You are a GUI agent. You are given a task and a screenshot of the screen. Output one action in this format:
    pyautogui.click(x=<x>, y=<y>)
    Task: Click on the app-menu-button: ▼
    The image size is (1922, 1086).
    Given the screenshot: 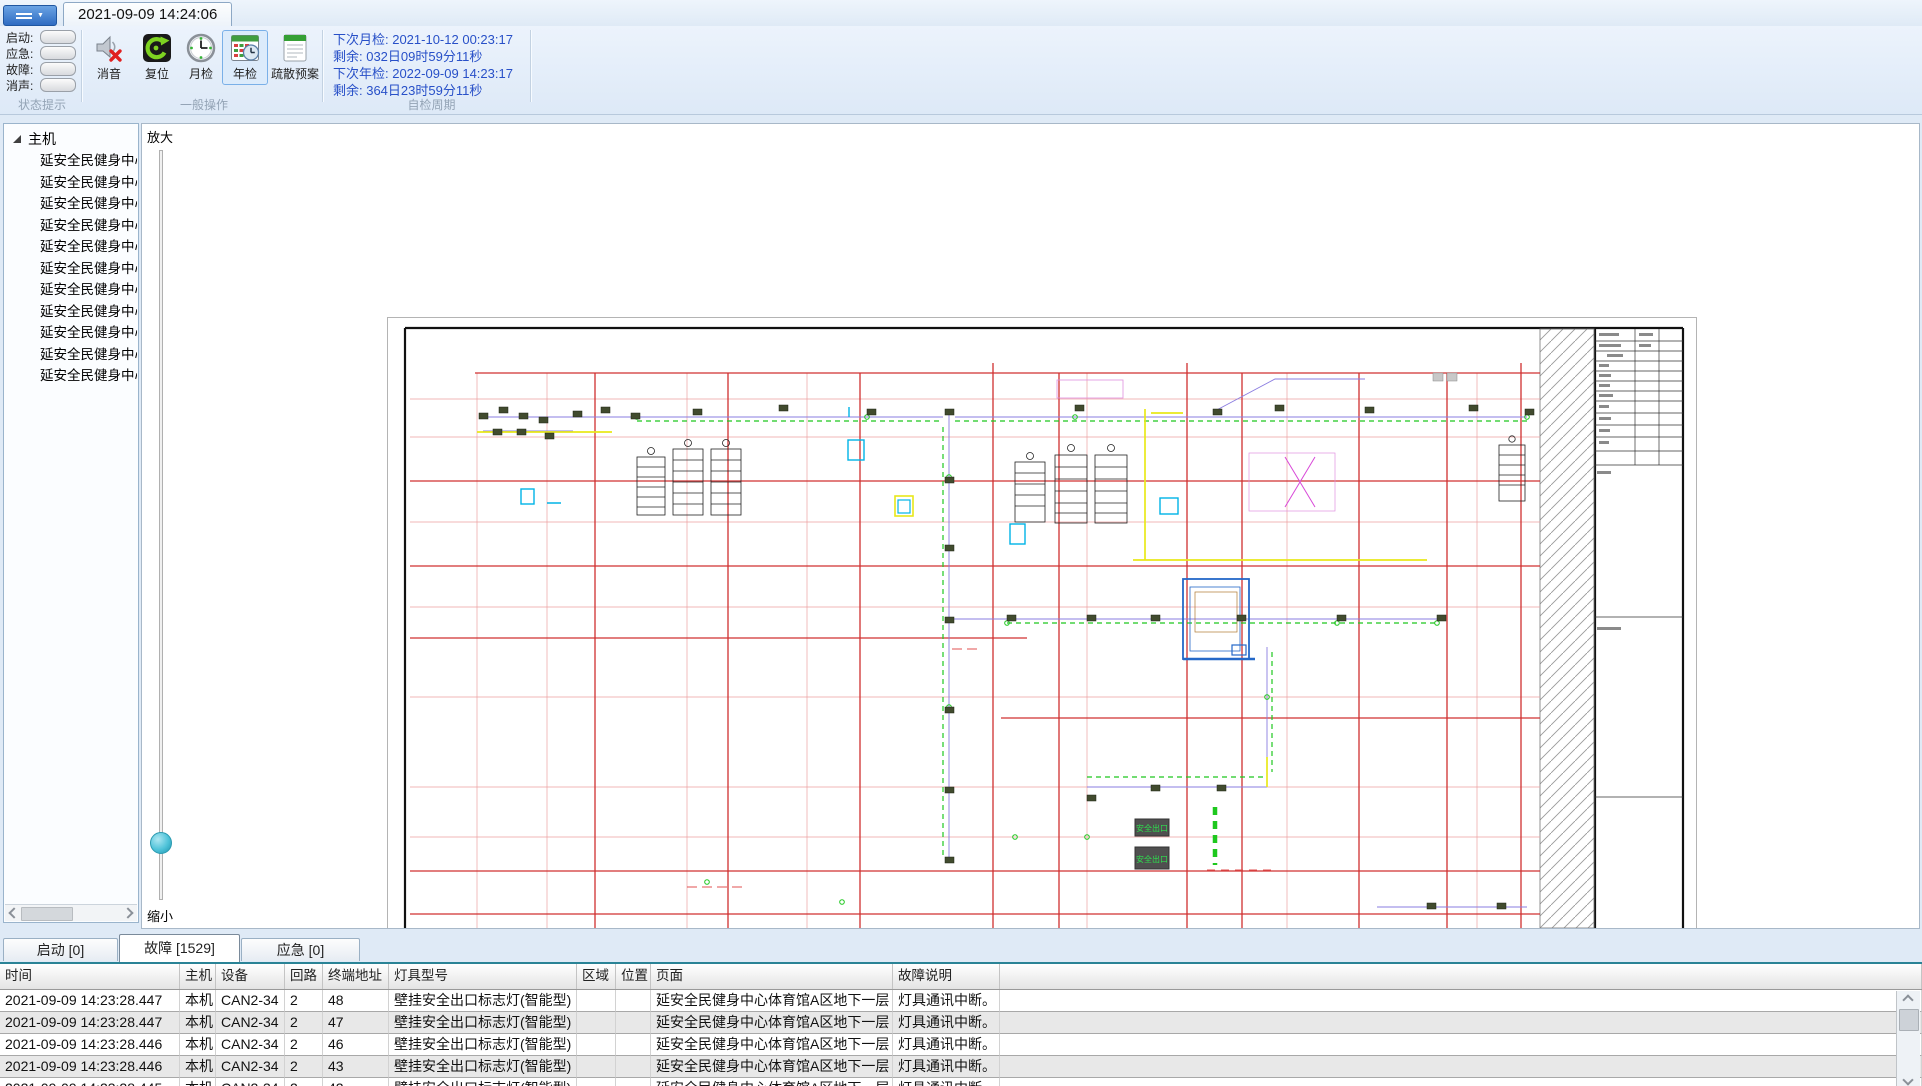 What is the action you would take?
    pyautogui.click(x=30, y=15)
    